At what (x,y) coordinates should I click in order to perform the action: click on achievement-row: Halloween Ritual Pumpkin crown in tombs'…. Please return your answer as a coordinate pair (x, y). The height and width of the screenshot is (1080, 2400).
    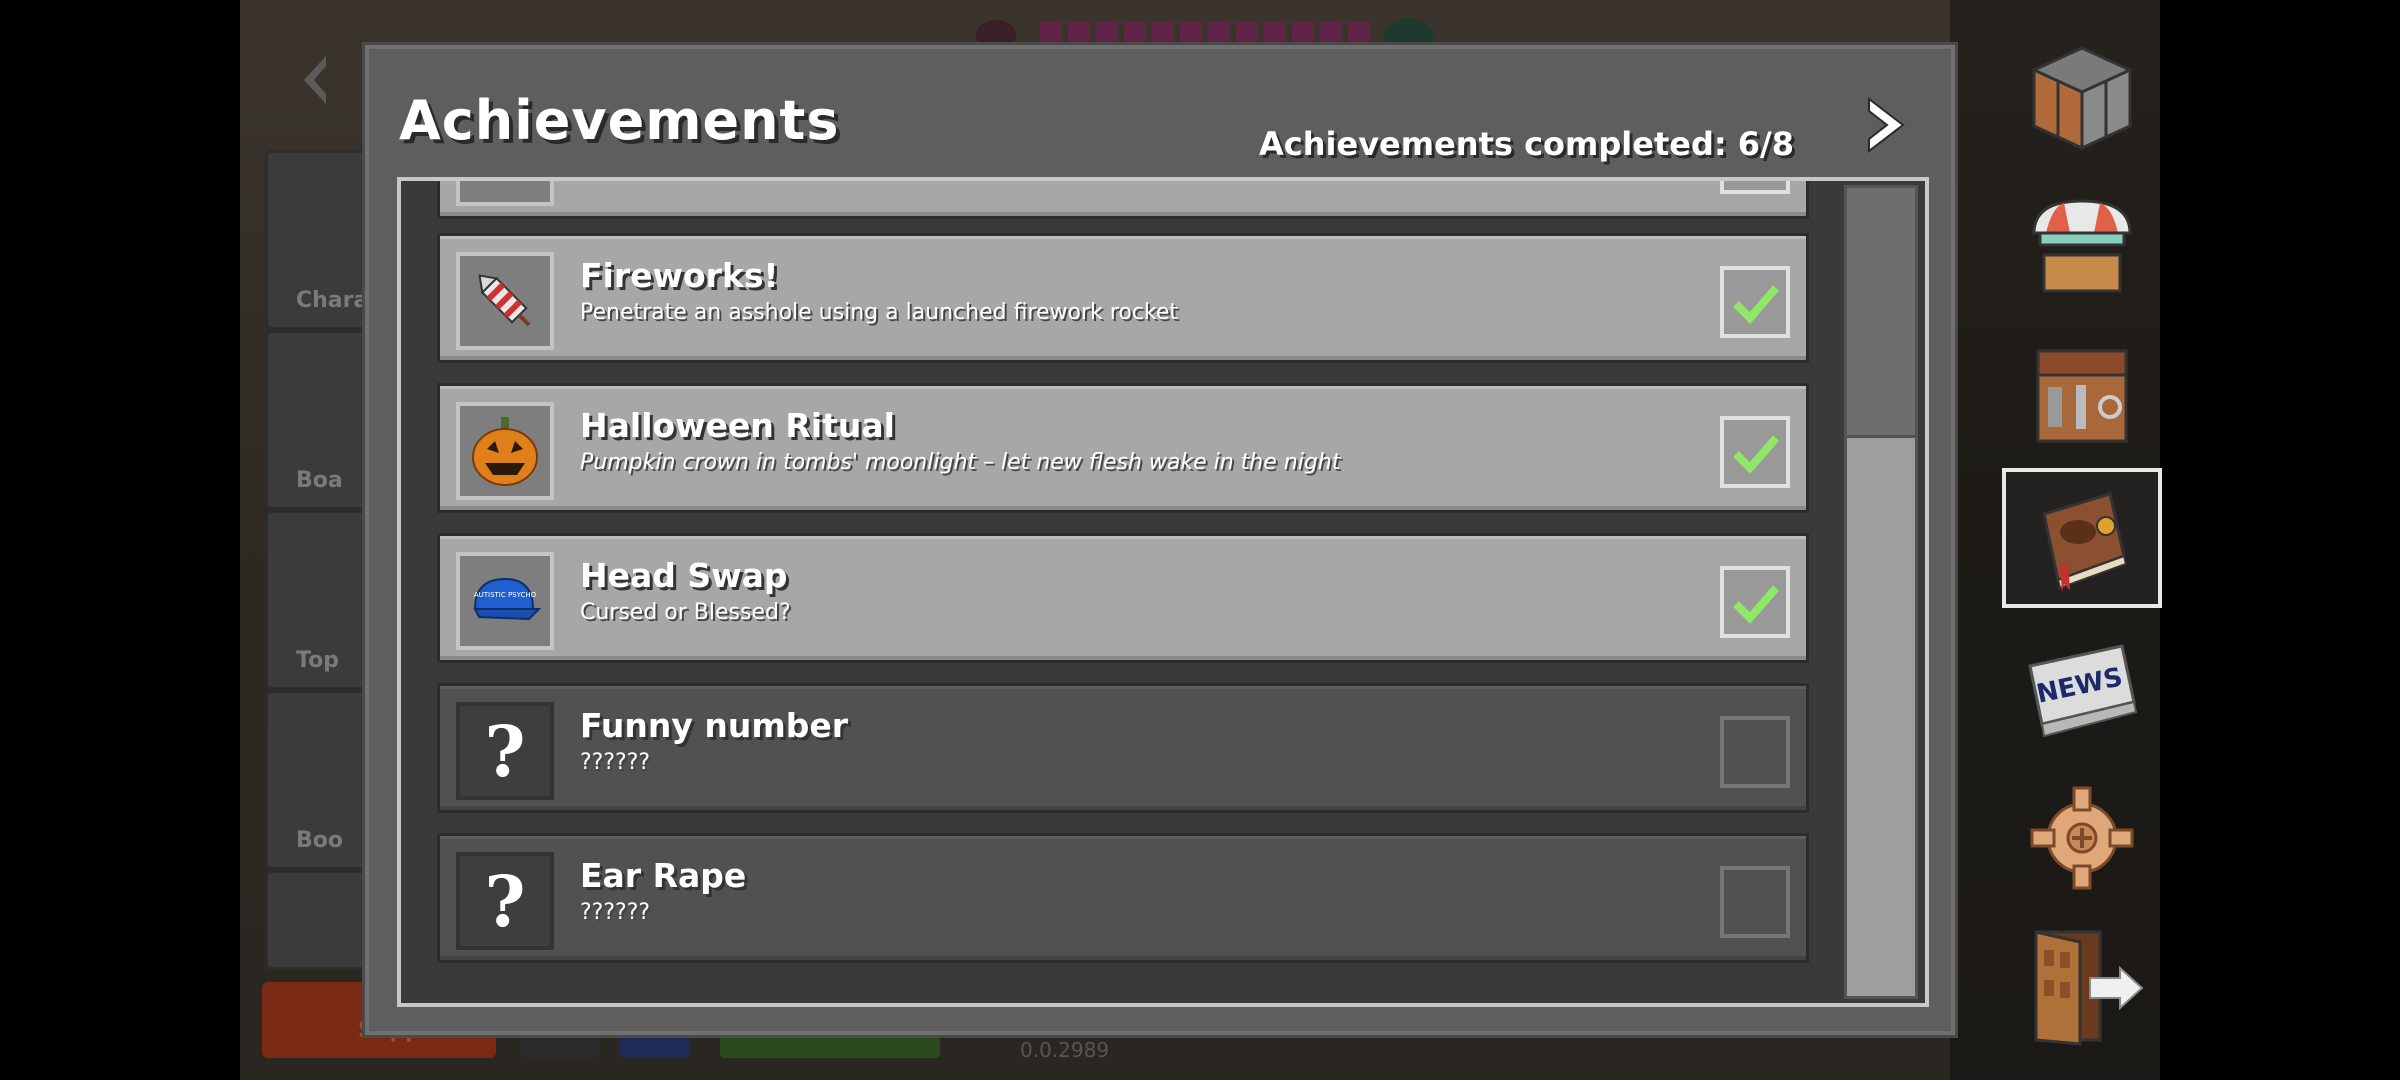
    Looking at the image, I should click on (1123, 448).